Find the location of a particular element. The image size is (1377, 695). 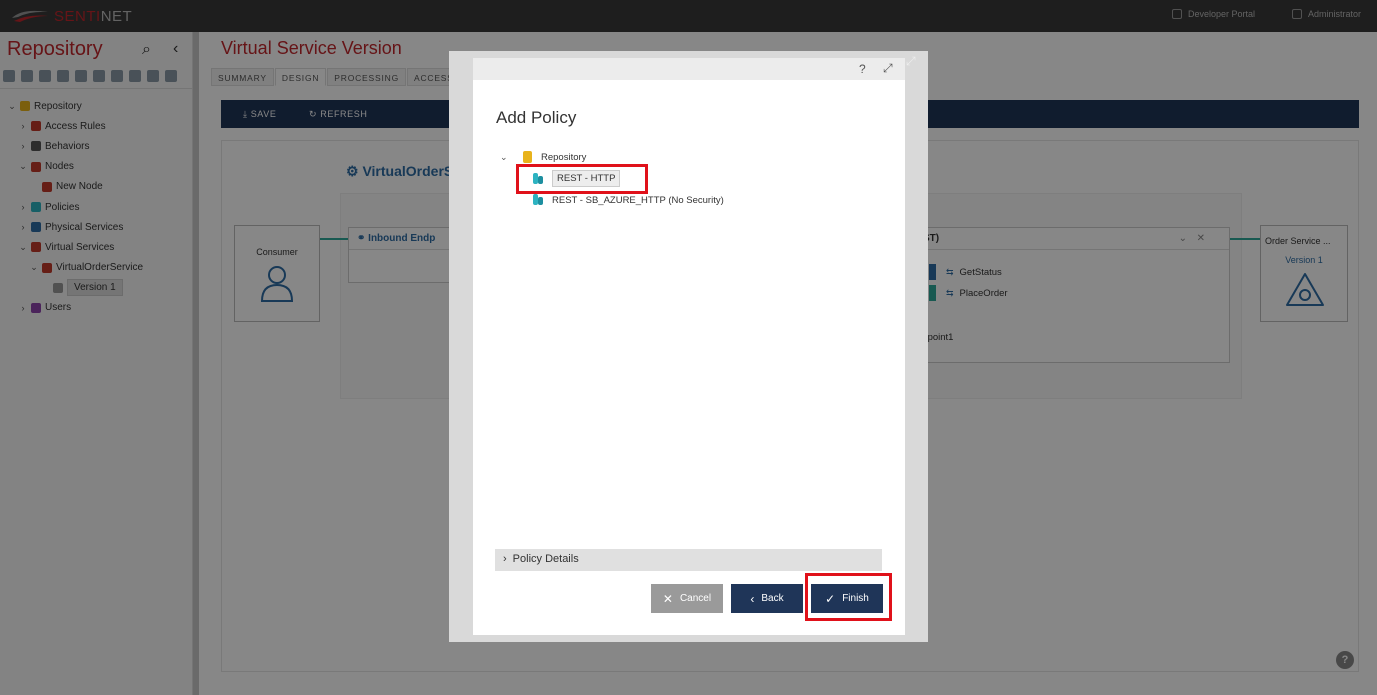

back-button: ‹ Back is located at coordinates (767, 598).